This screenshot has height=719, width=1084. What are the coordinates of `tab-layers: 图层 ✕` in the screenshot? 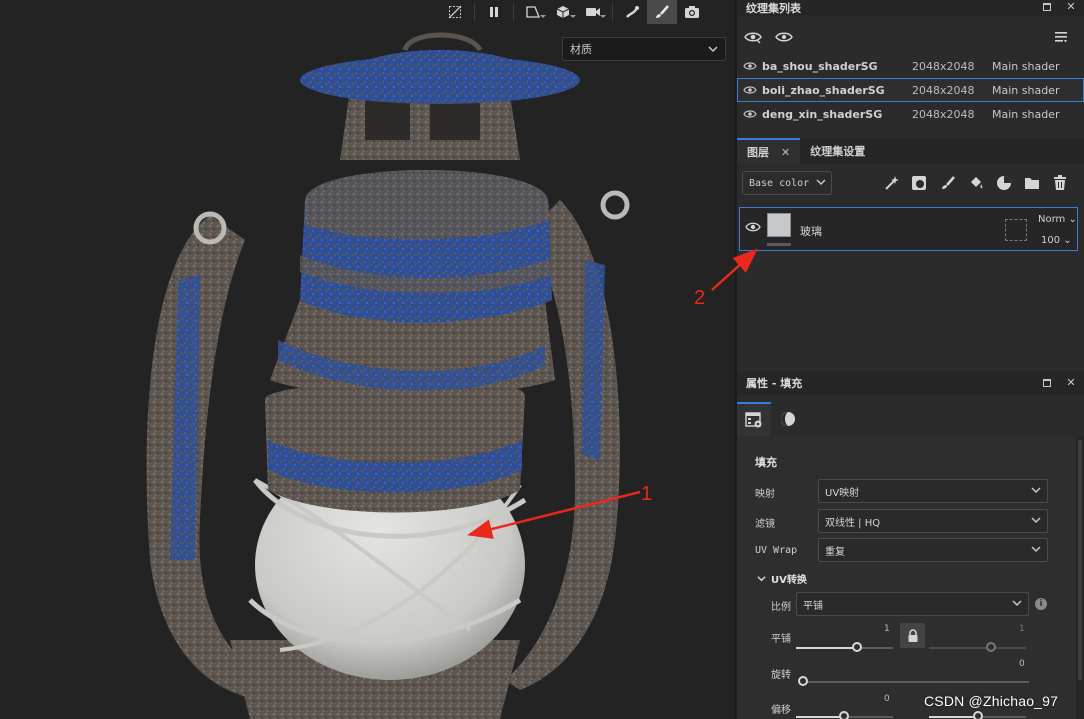 It's located at (769, 151).